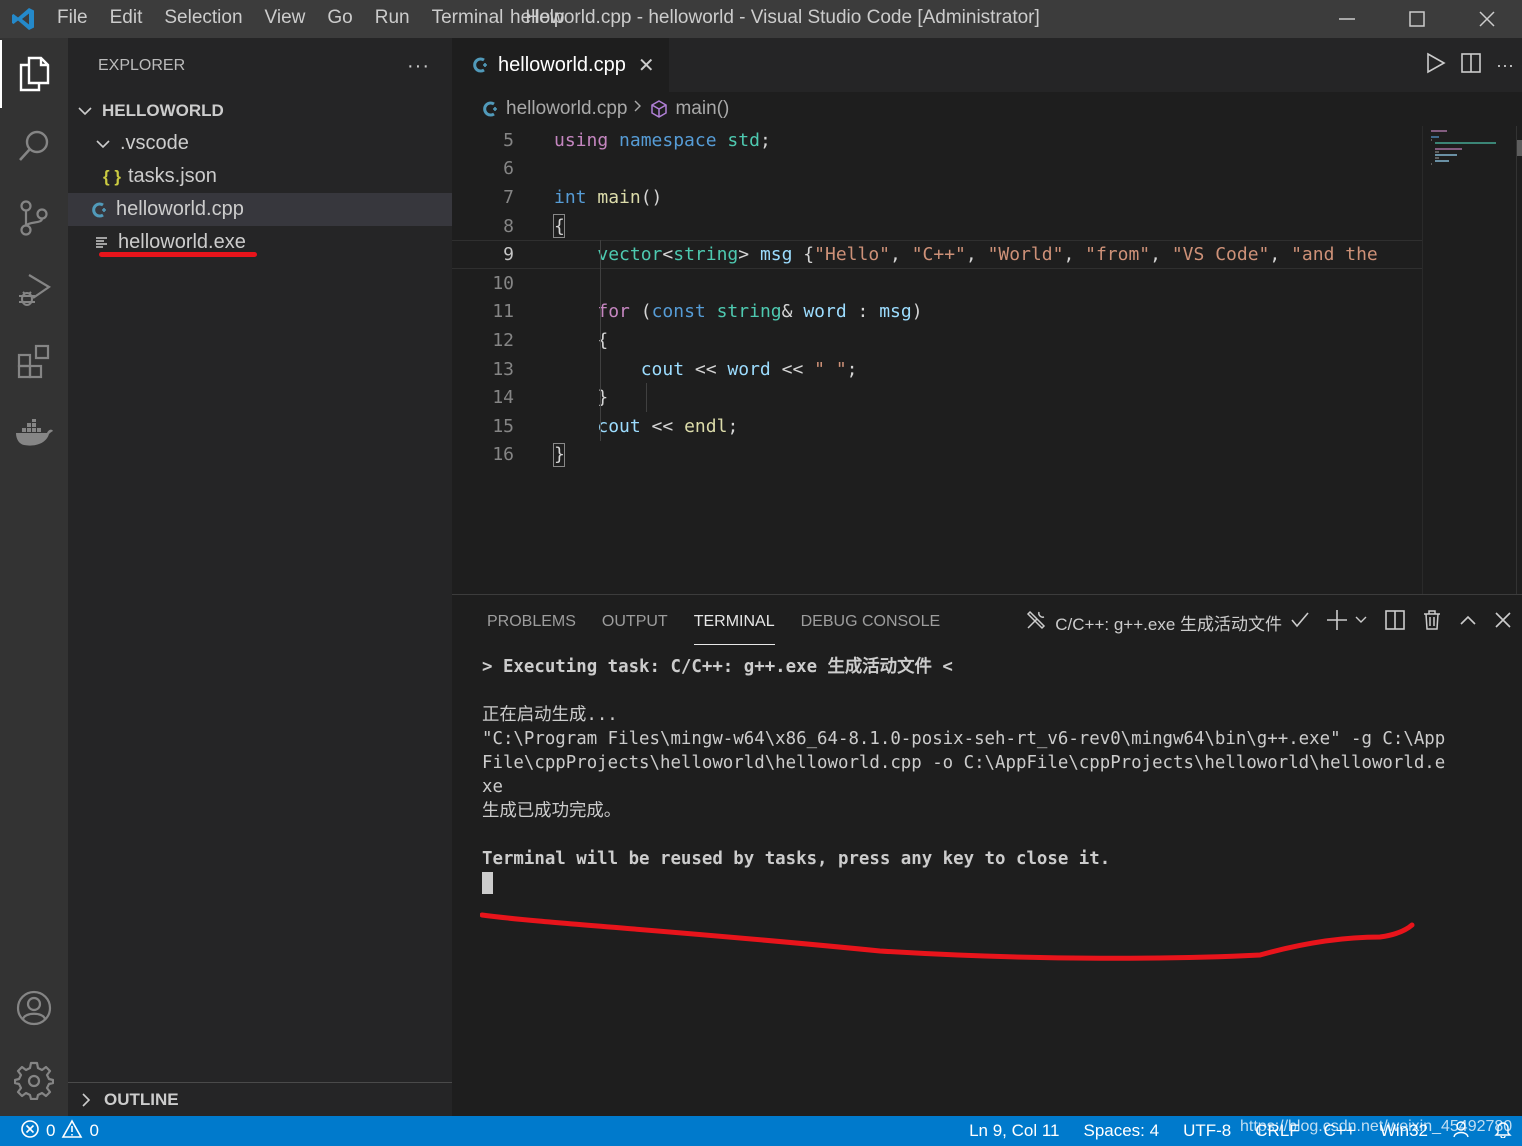 The height and width of the screenshot is (1146, 1522). Describe the element at coordinates (260, 1099) in the screenshot. I see `outline-section-header: OUTLINE` at that location.